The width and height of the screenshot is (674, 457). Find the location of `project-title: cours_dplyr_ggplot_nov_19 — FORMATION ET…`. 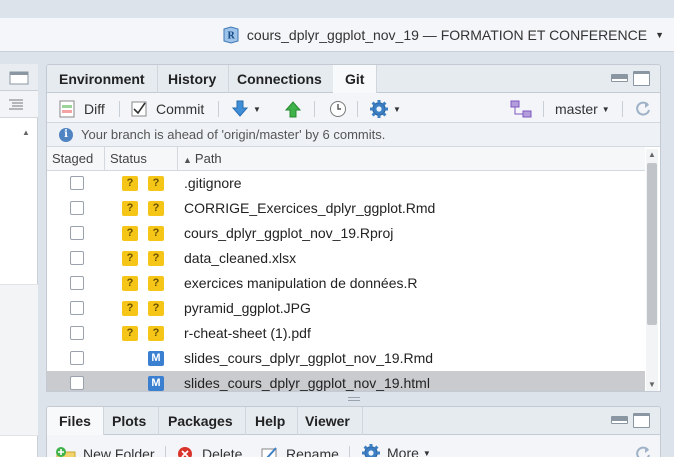

project-title: cours_dplyr_ggplot_nov_19 — FORMATION ET… is located at coordinates (447, 35).